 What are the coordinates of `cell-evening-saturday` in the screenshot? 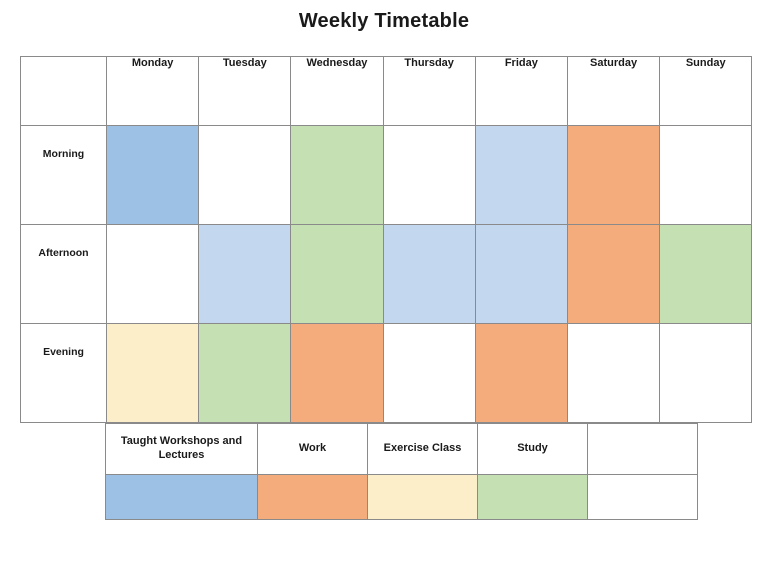 It's located at (613, 373).